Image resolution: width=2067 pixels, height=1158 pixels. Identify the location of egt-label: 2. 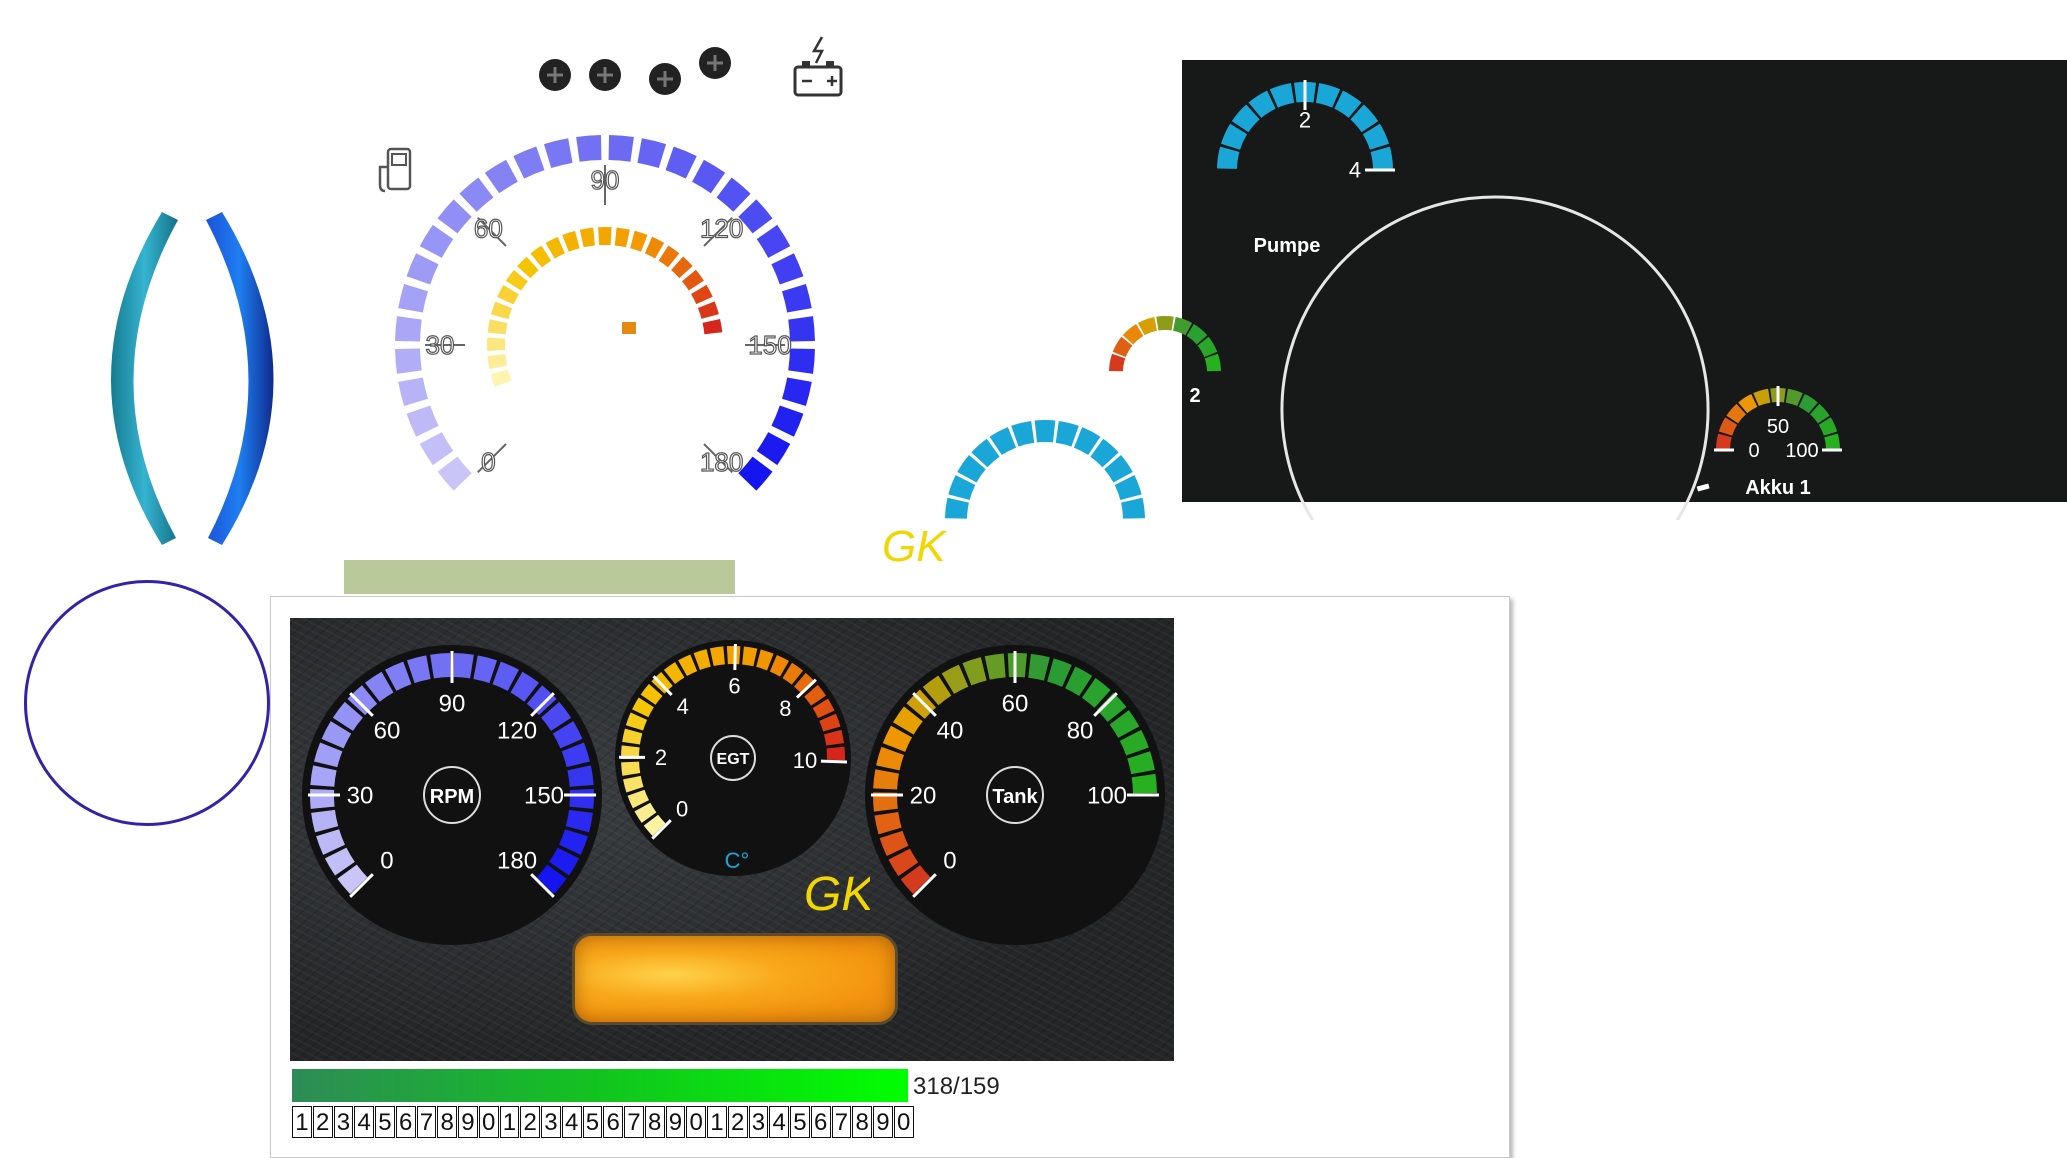
(661, 757).